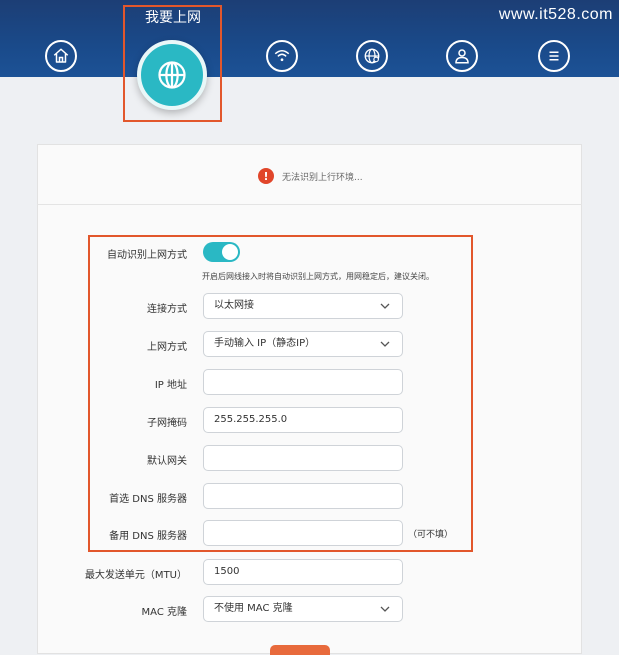  I want to click on mac-clone-label: MAC 克隆, so click(164, 612).